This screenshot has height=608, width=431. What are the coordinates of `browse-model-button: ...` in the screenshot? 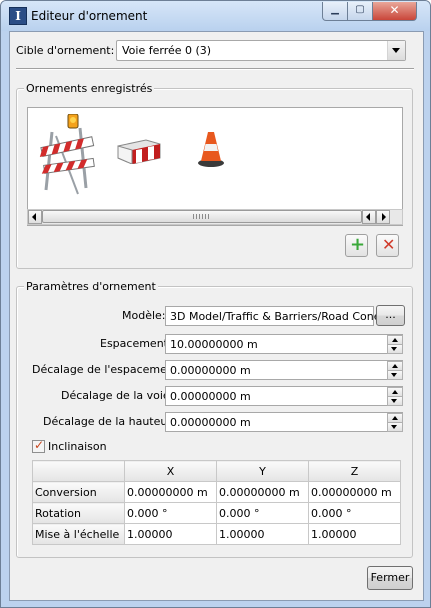 It's located at (390, 315).